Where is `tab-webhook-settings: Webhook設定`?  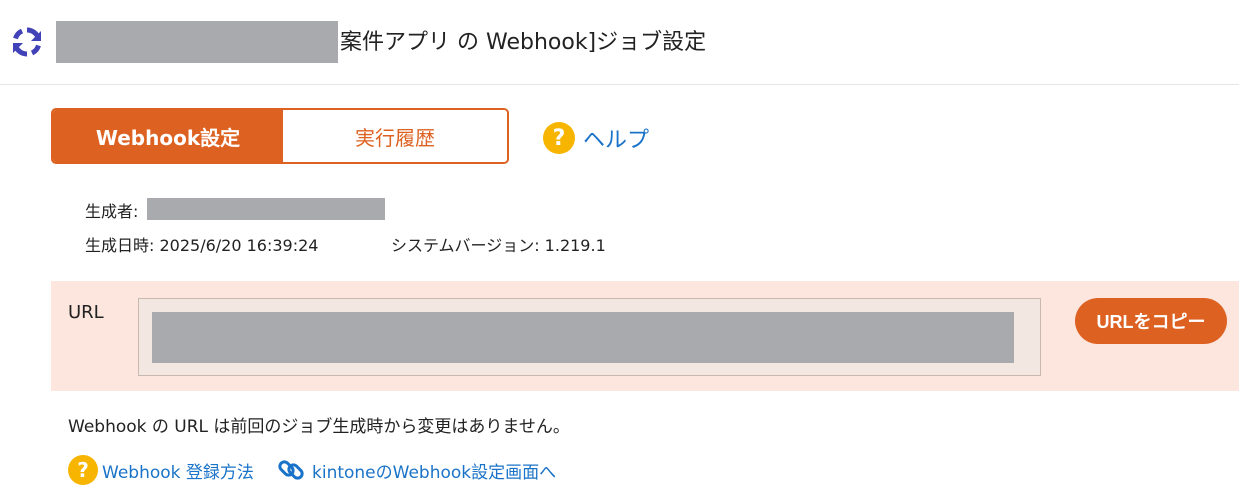
tab-webhook-settings: Webhook設定 is located at coordinates (168, 136).